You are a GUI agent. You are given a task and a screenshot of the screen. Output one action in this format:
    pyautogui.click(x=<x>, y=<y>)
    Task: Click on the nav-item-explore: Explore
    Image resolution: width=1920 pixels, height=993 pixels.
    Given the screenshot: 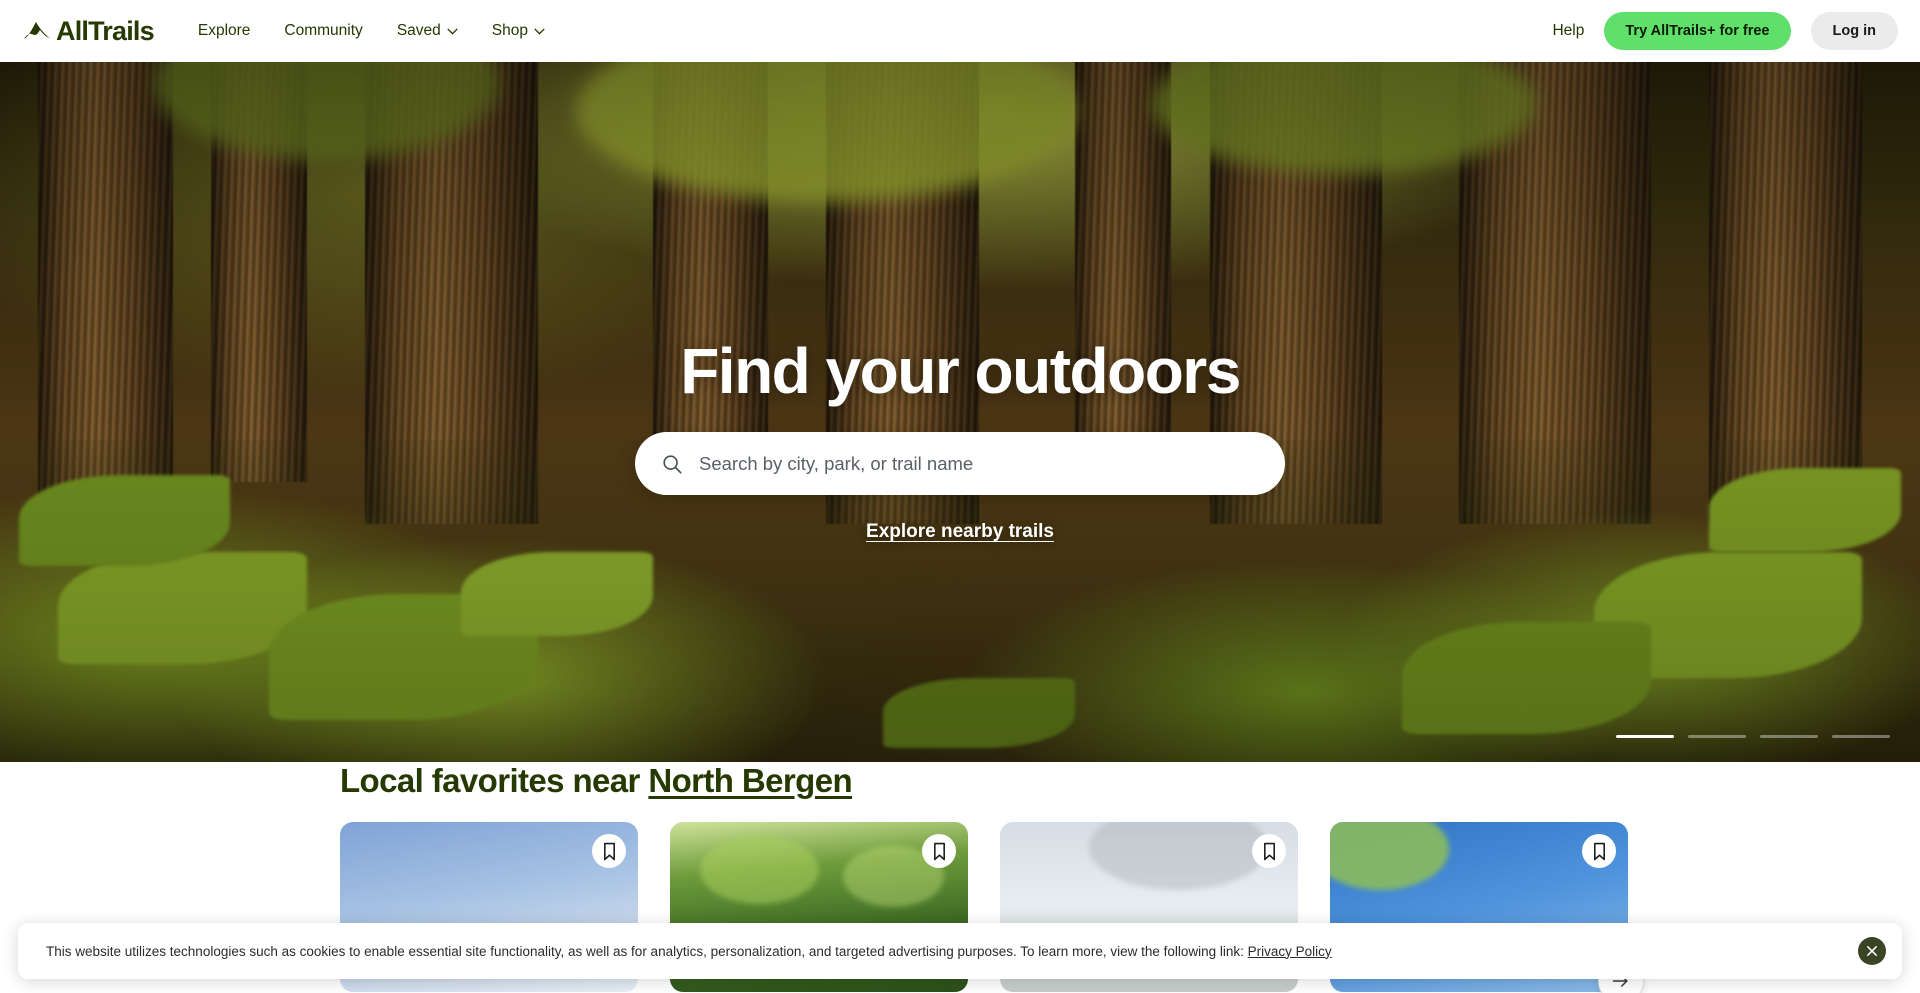 What is the action you would take?
    pyautogui.click(x=224, y=31)
    